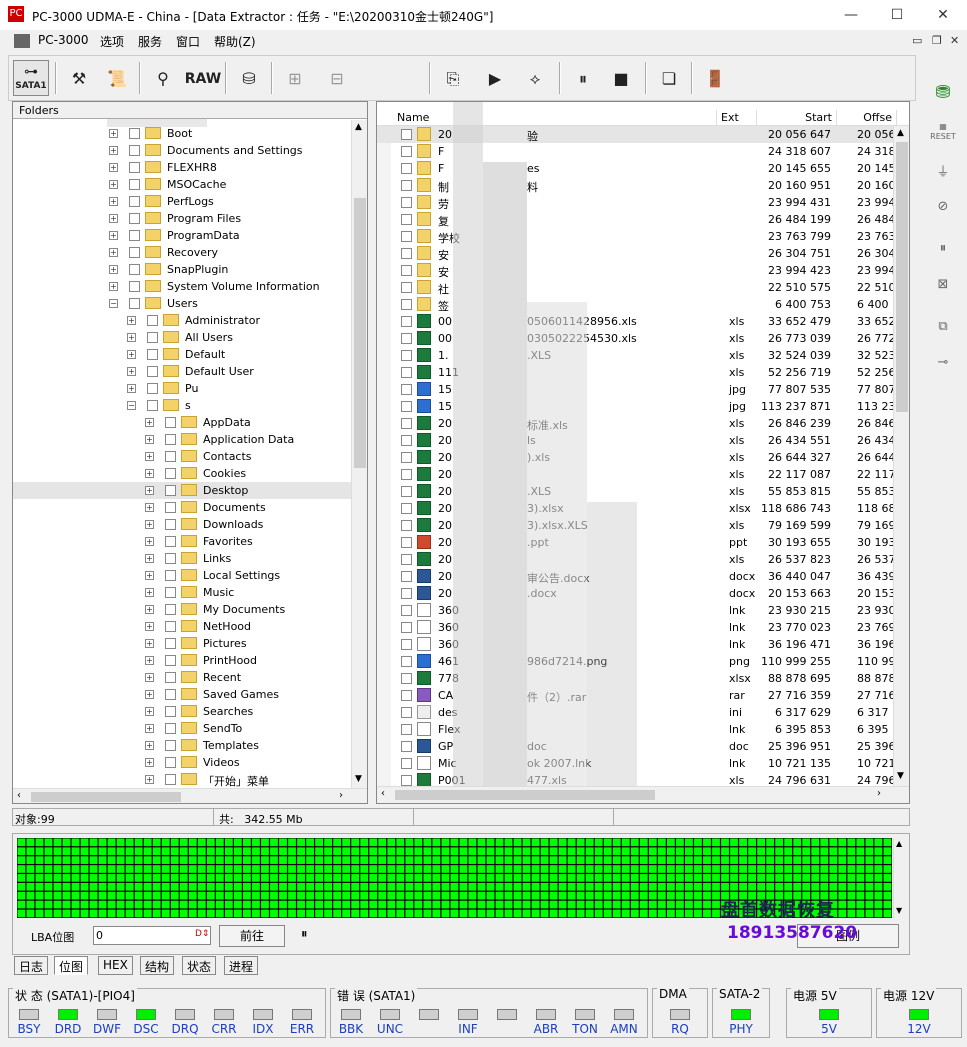 Image resolution: width=967 pixels, height=1047 pixels. I want to click on scroll-right-icon: ›, so click(341, 795).